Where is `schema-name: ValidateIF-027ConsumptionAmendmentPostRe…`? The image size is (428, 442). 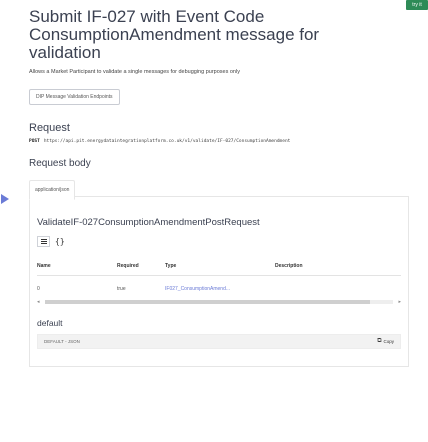 schema-name: ValidateIF-027ConsumptionAmendmentPostRe… is located at coordinates (148, 222).